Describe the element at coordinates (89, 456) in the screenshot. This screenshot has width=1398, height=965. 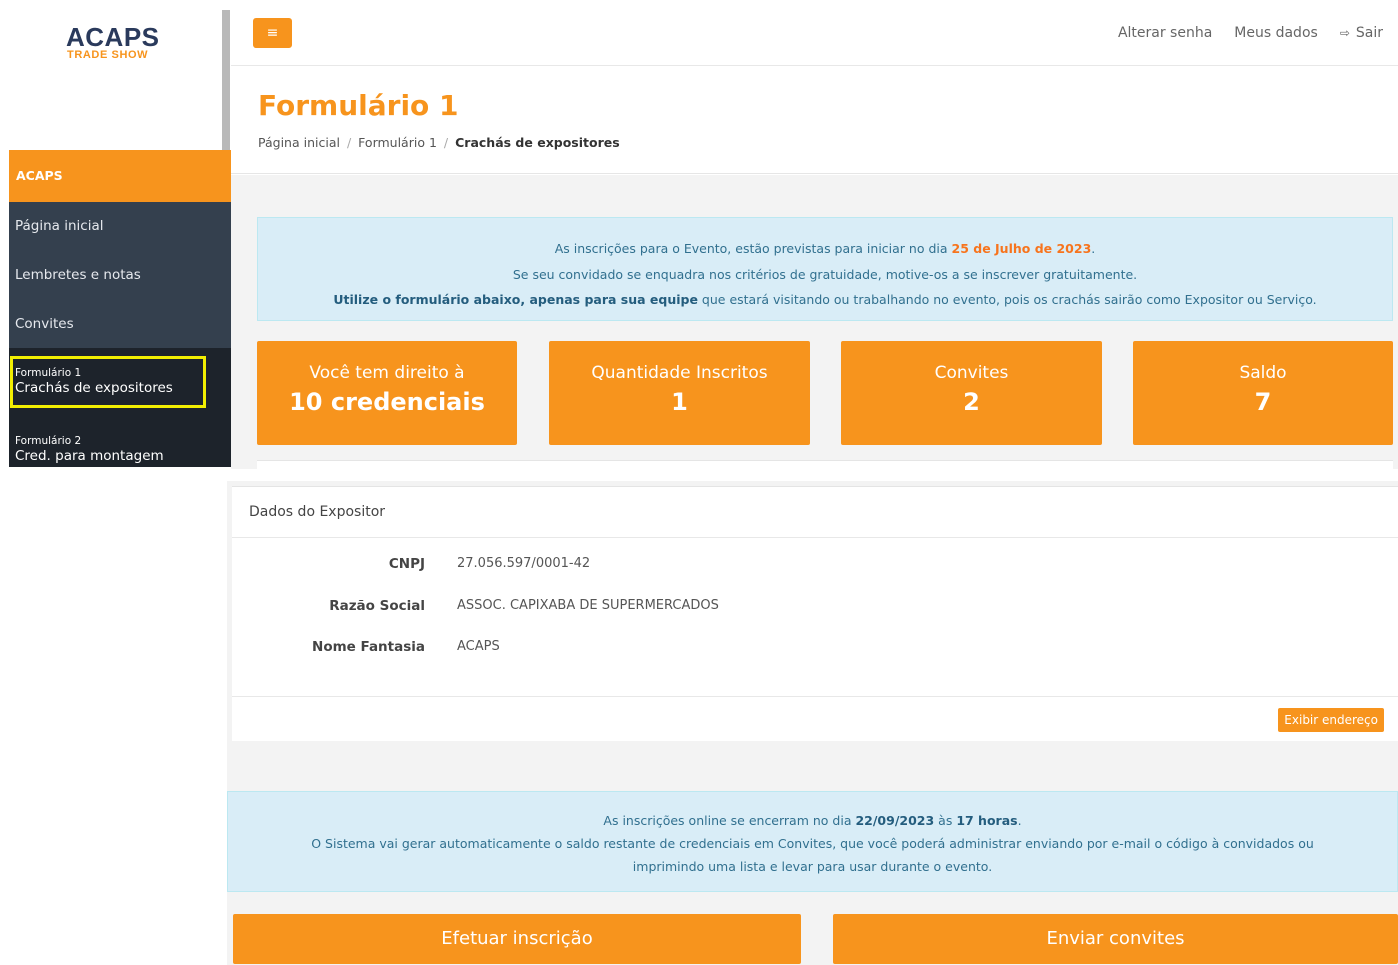
I see `form-2-title: Cred. para montagem` at that location.